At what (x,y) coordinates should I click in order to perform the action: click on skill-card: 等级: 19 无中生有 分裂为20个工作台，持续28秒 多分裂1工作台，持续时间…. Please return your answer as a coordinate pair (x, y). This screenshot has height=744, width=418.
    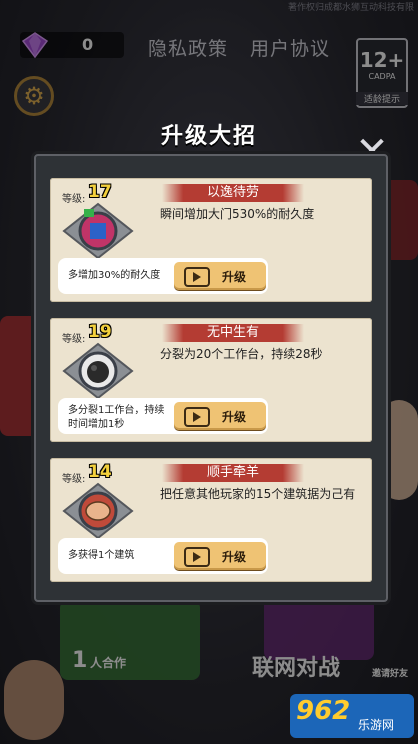
    Looking at the image, I should click on (211, 380).